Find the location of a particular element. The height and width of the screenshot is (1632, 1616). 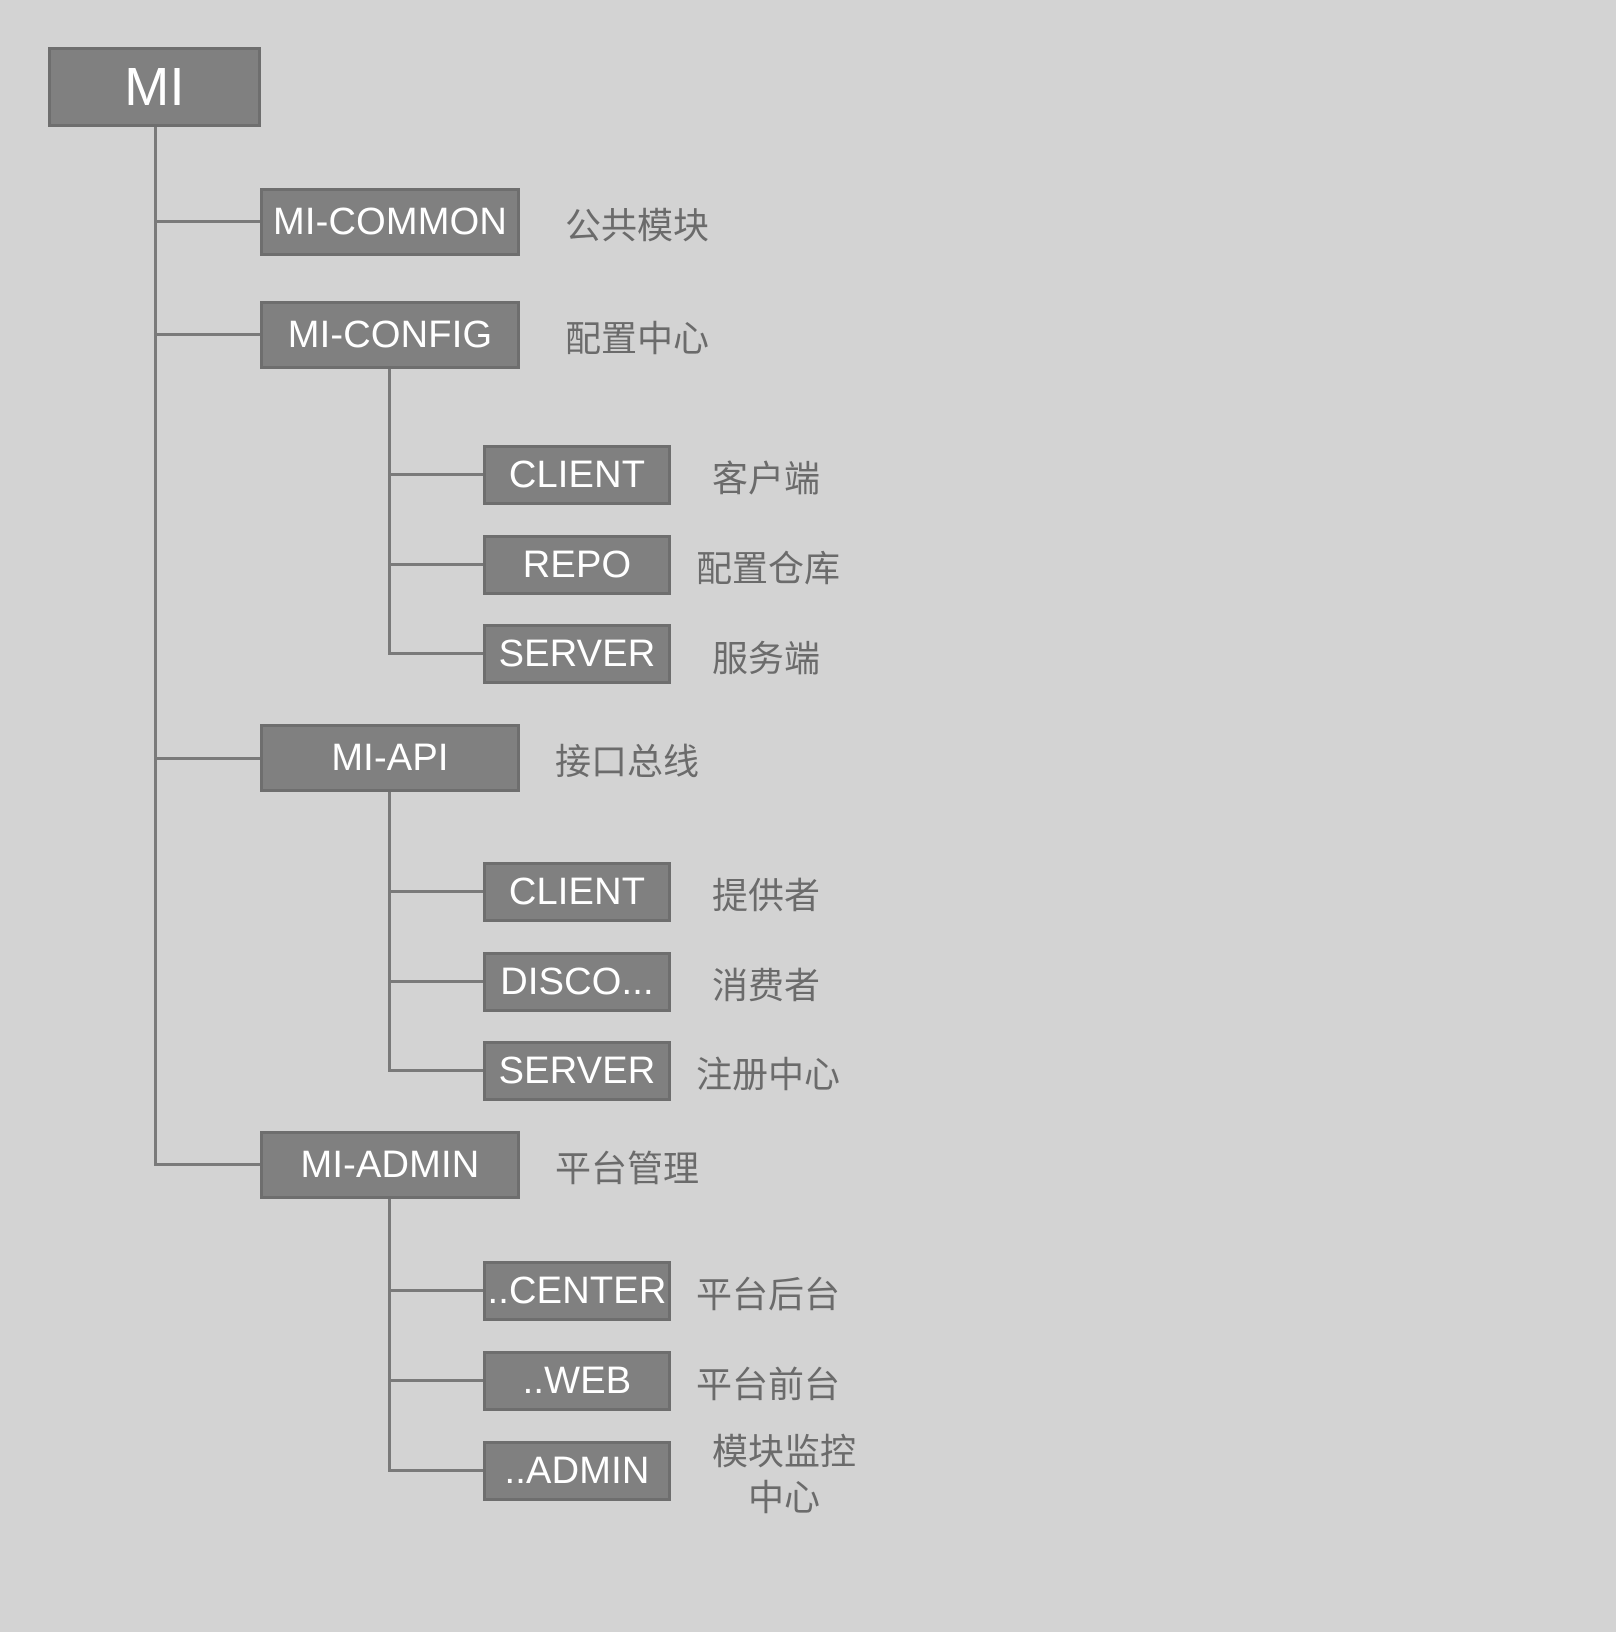

node-label: MI is located at coordinates (154, 87).